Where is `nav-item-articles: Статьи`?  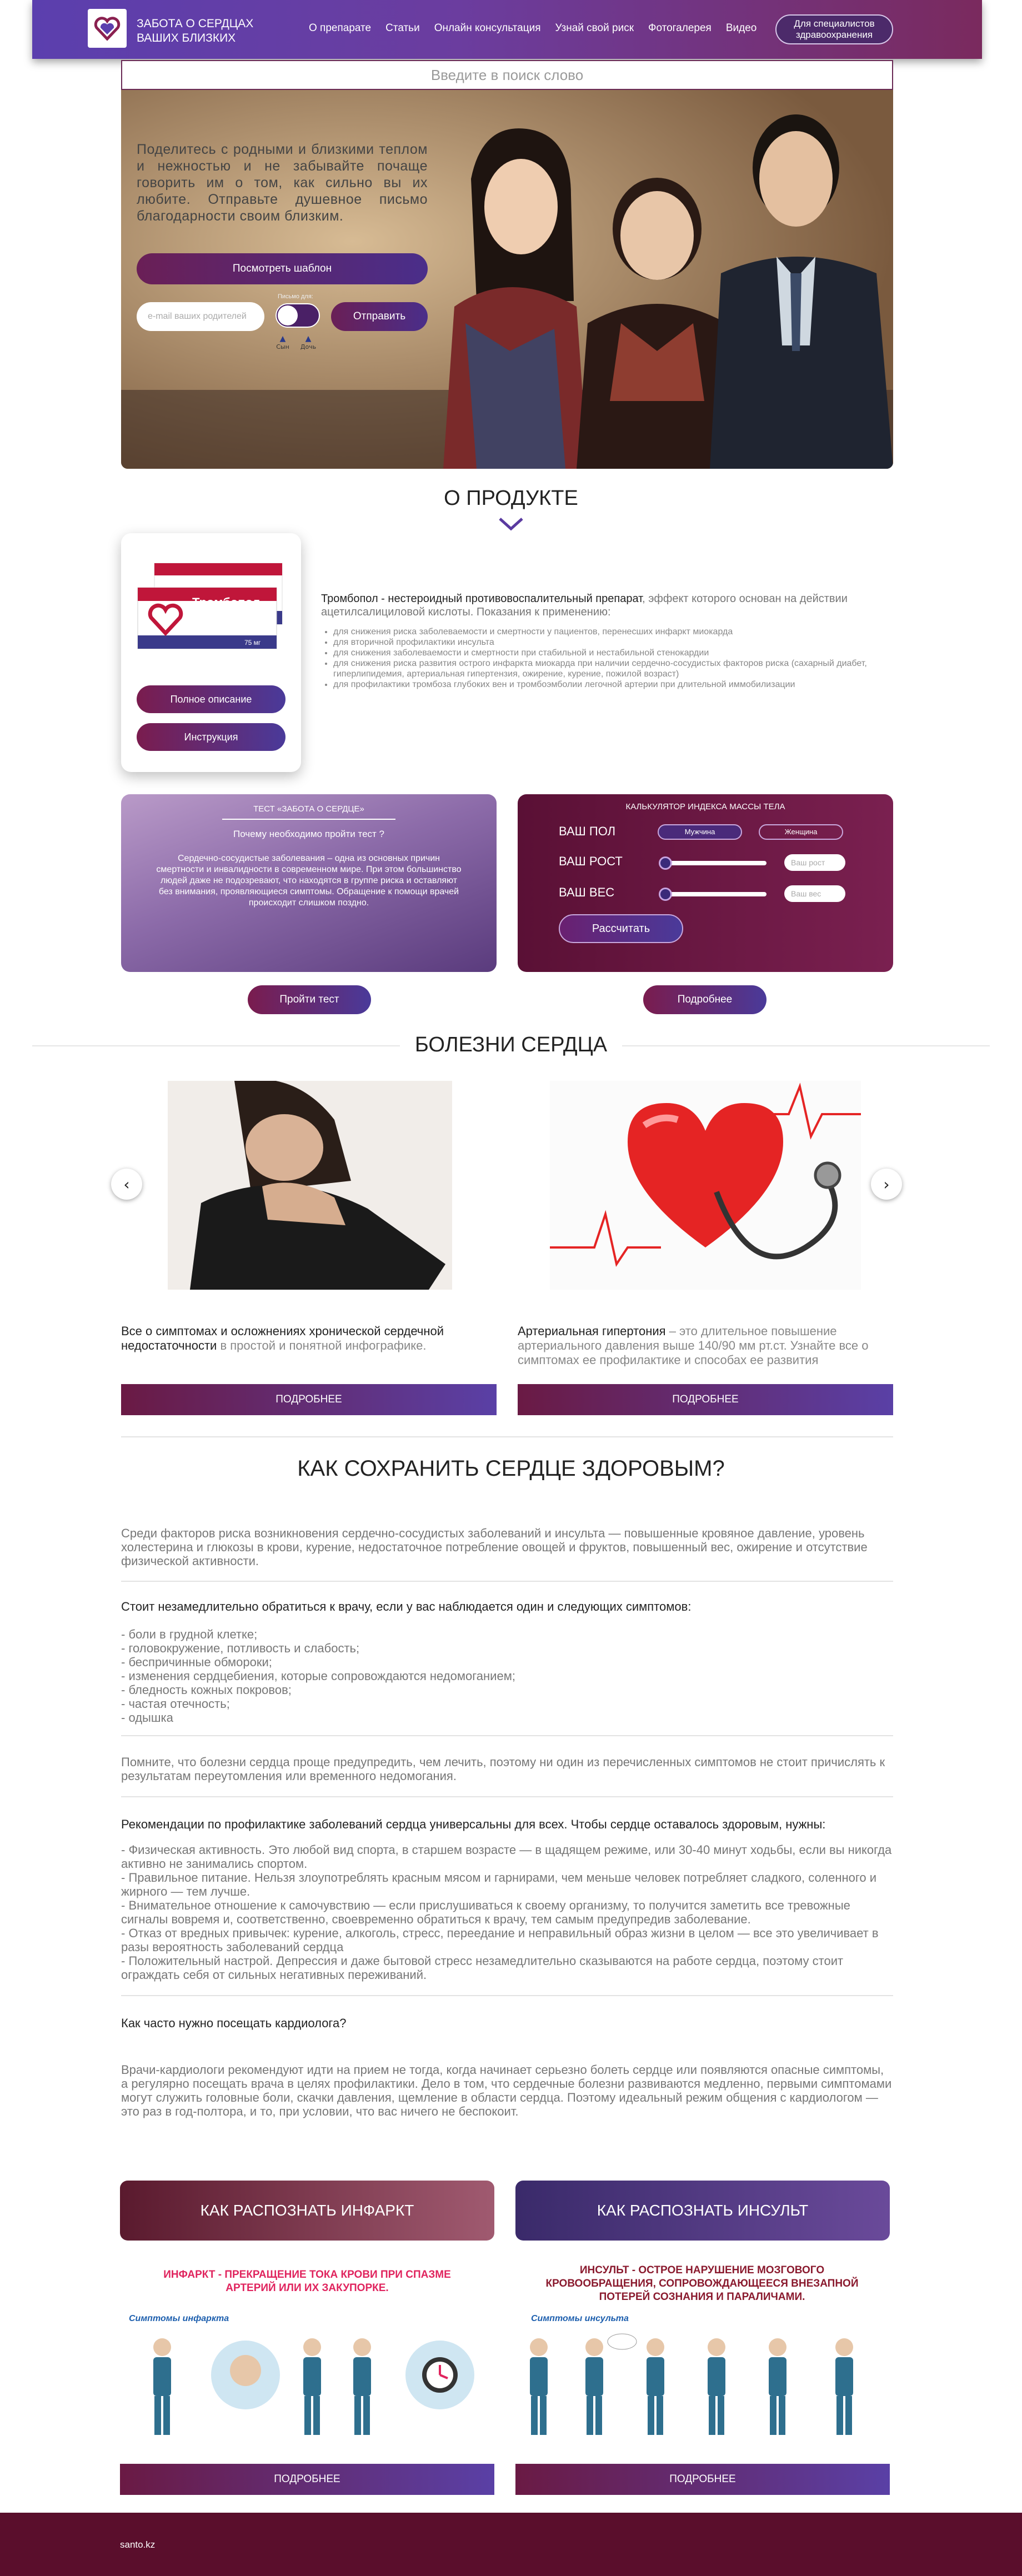
nav-item-articles: Статьи is located at coordinates (402, 28).